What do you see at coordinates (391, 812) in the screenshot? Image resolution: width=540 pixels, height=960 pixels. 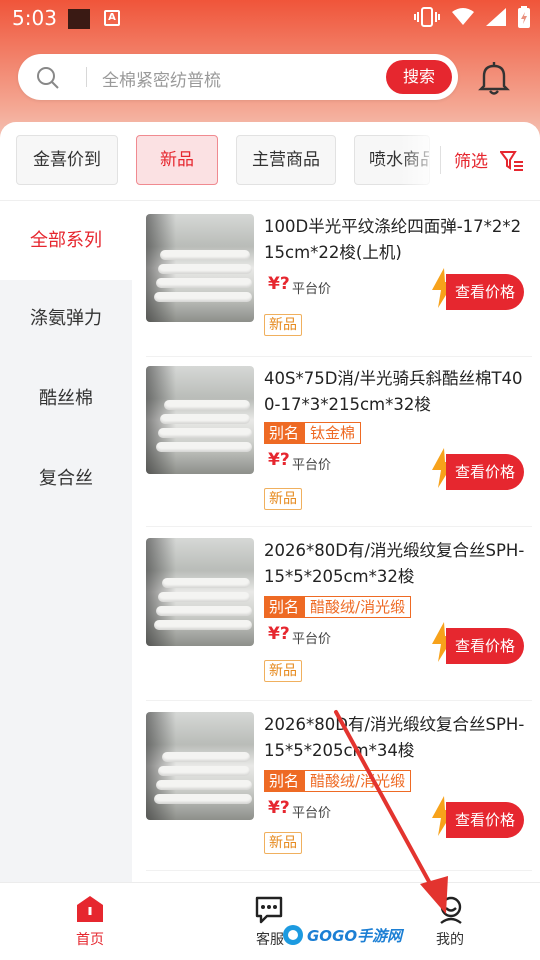 I see `annotation-arrow` at bounding box center [391, 812].